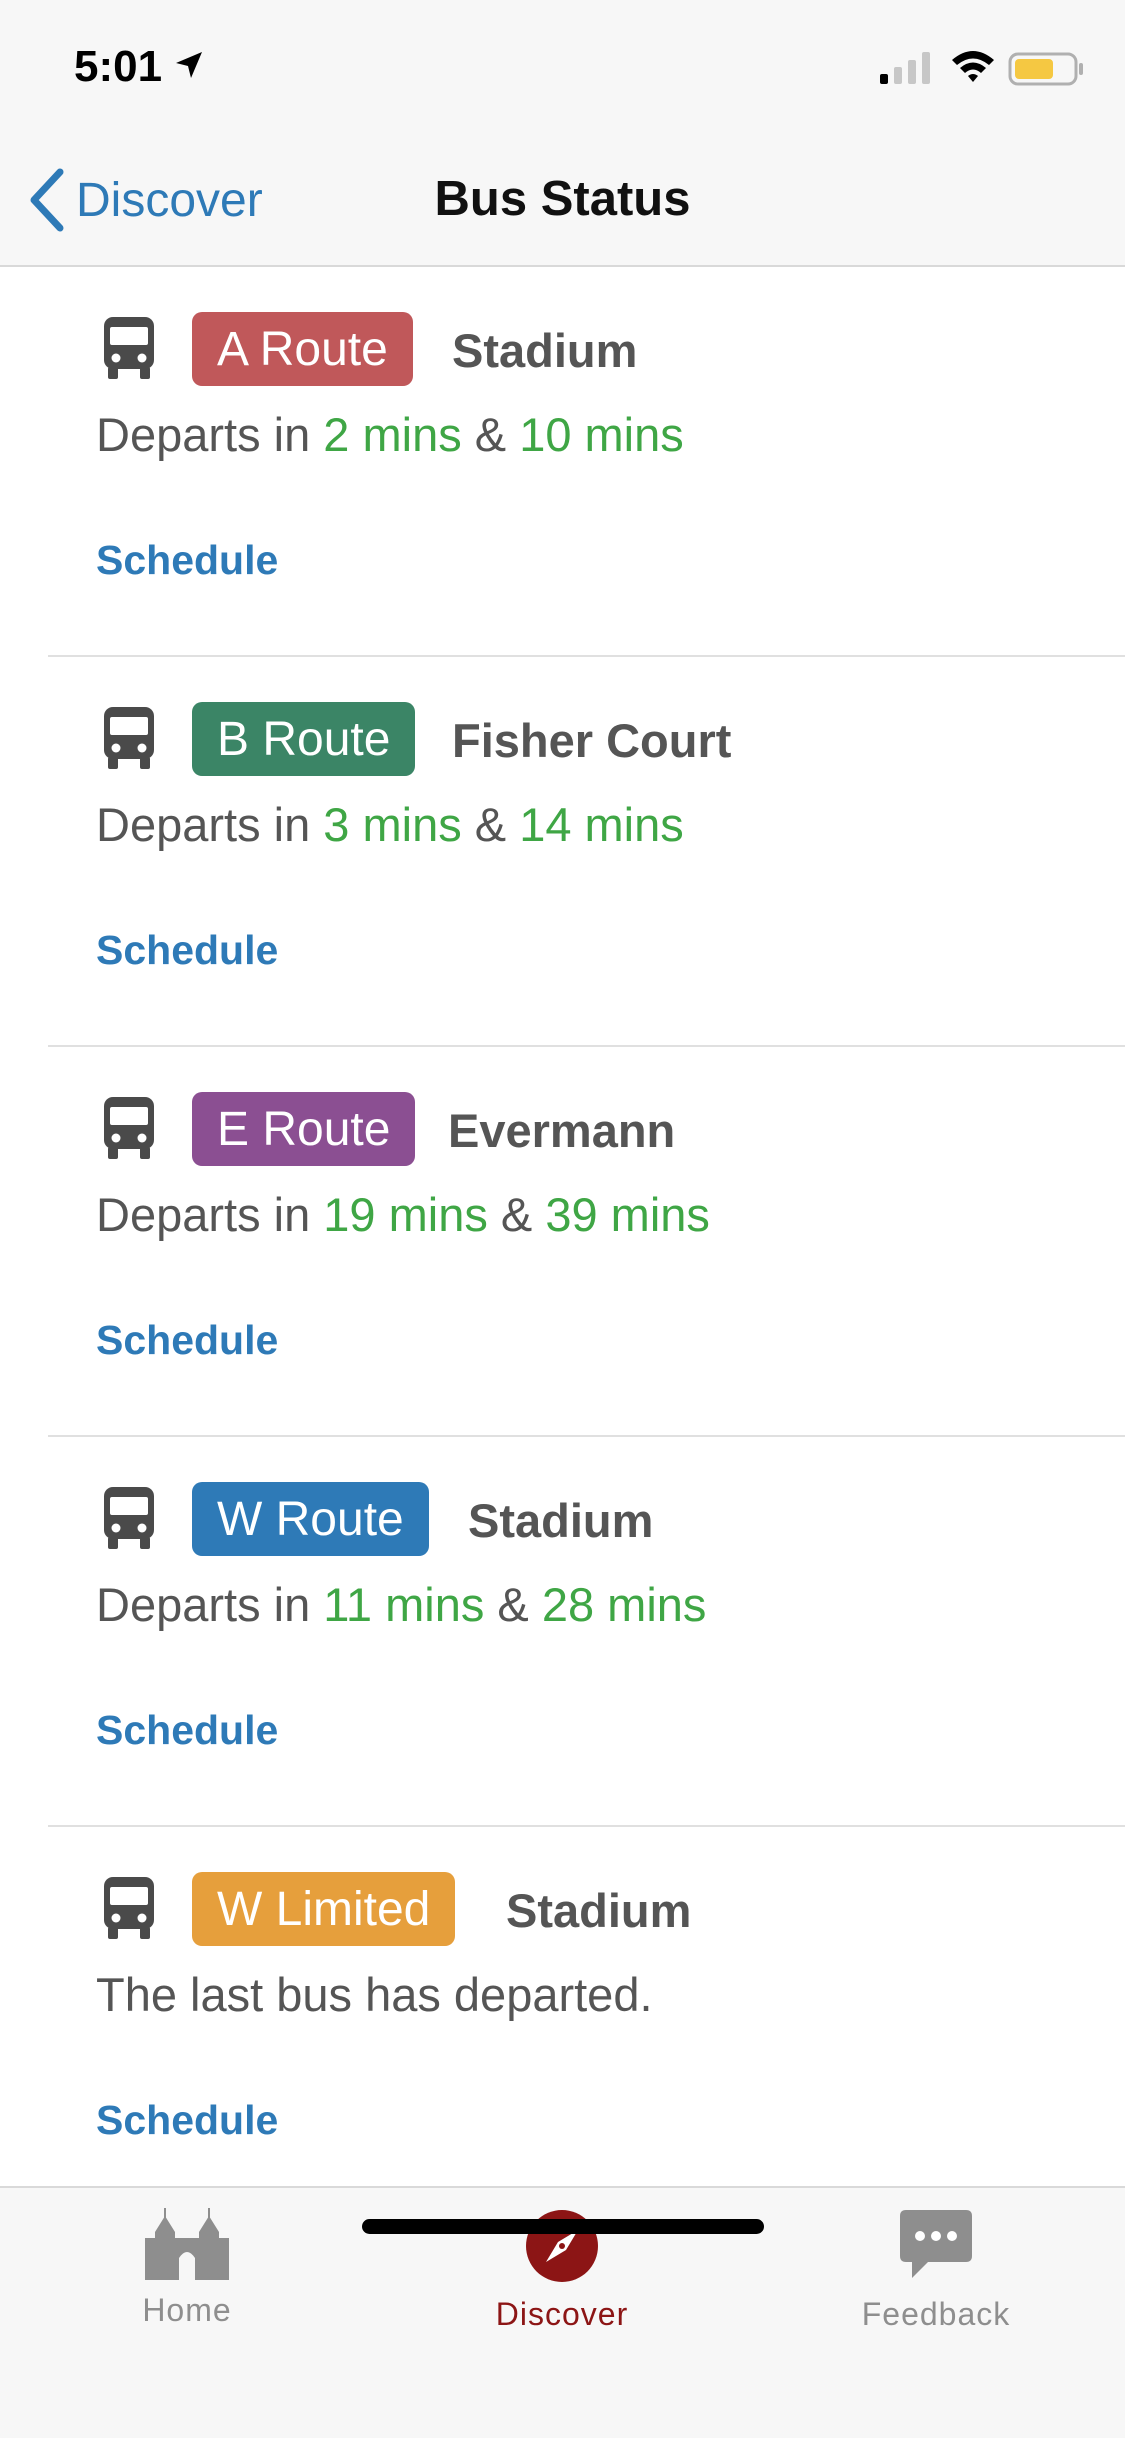 The width and height of the screenshot is (1125, 2438). What do you see at coordinates (601, 434) in the screenshot?
I see `departure-time-2: 10 mins` at bounding box center [601, 434].